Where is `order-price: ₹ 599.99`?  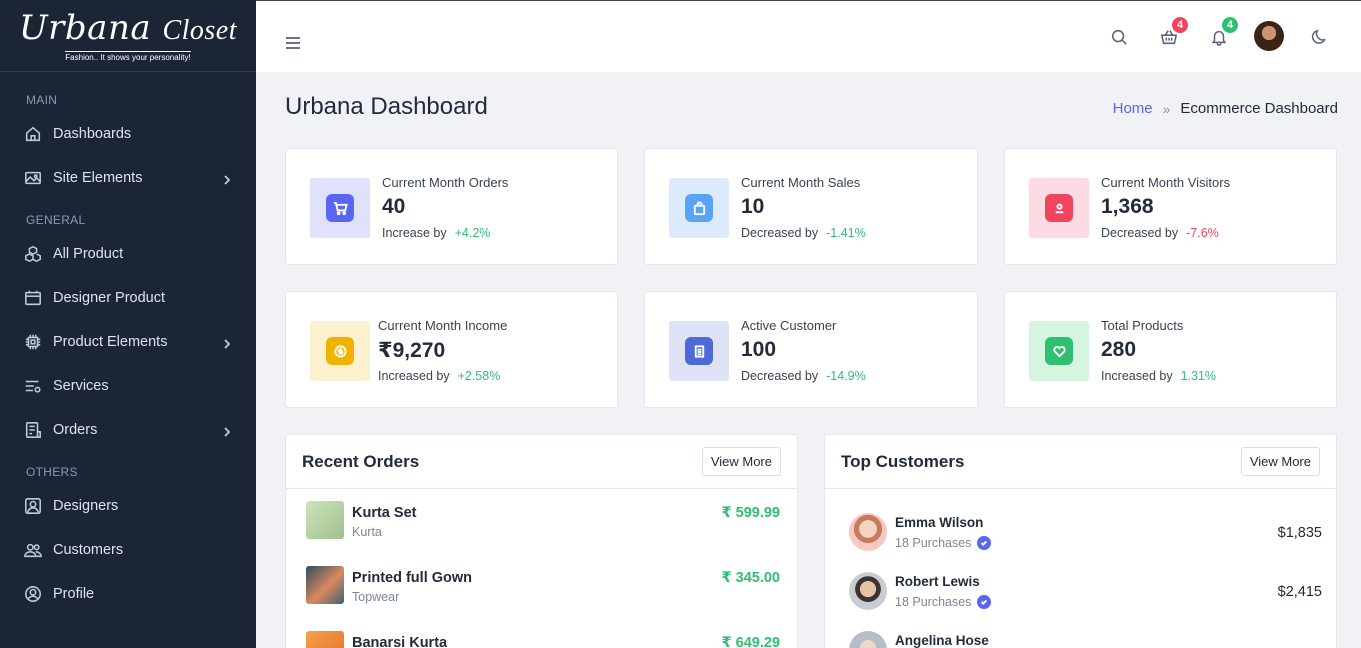 order-price: ₹ 599.99 is located at coordinates (750, 513).